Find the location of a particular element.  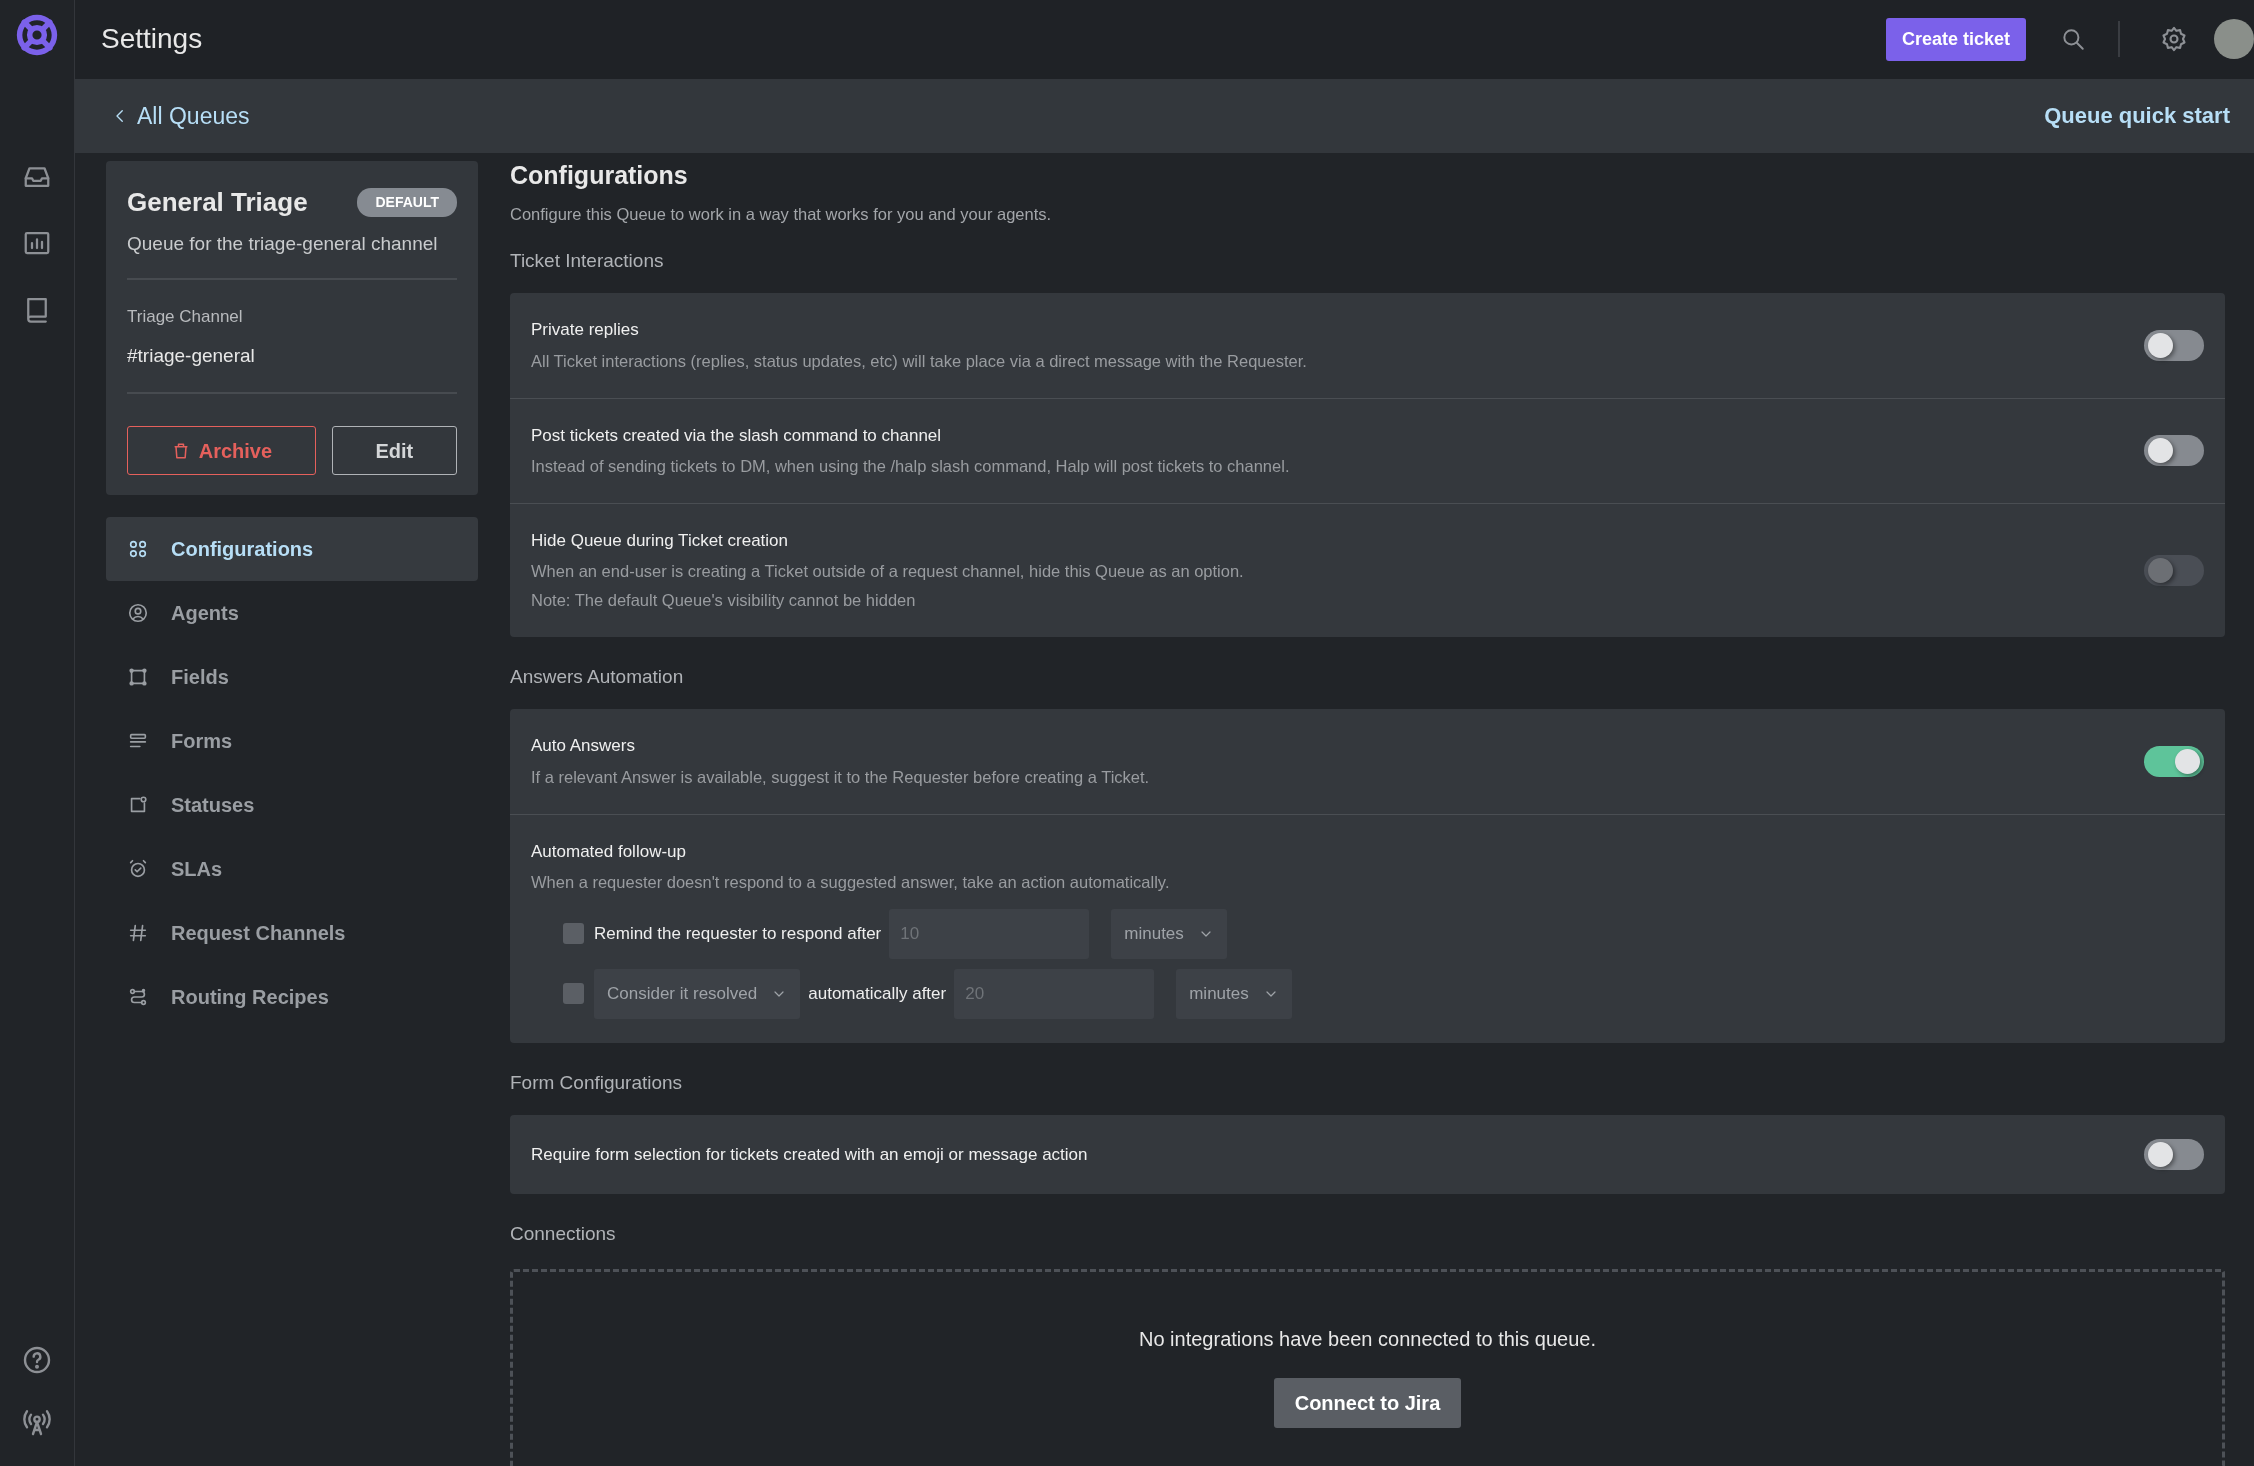

setting-title: Post tickets created via the slash command to channel is located at coordinates (737, 435).